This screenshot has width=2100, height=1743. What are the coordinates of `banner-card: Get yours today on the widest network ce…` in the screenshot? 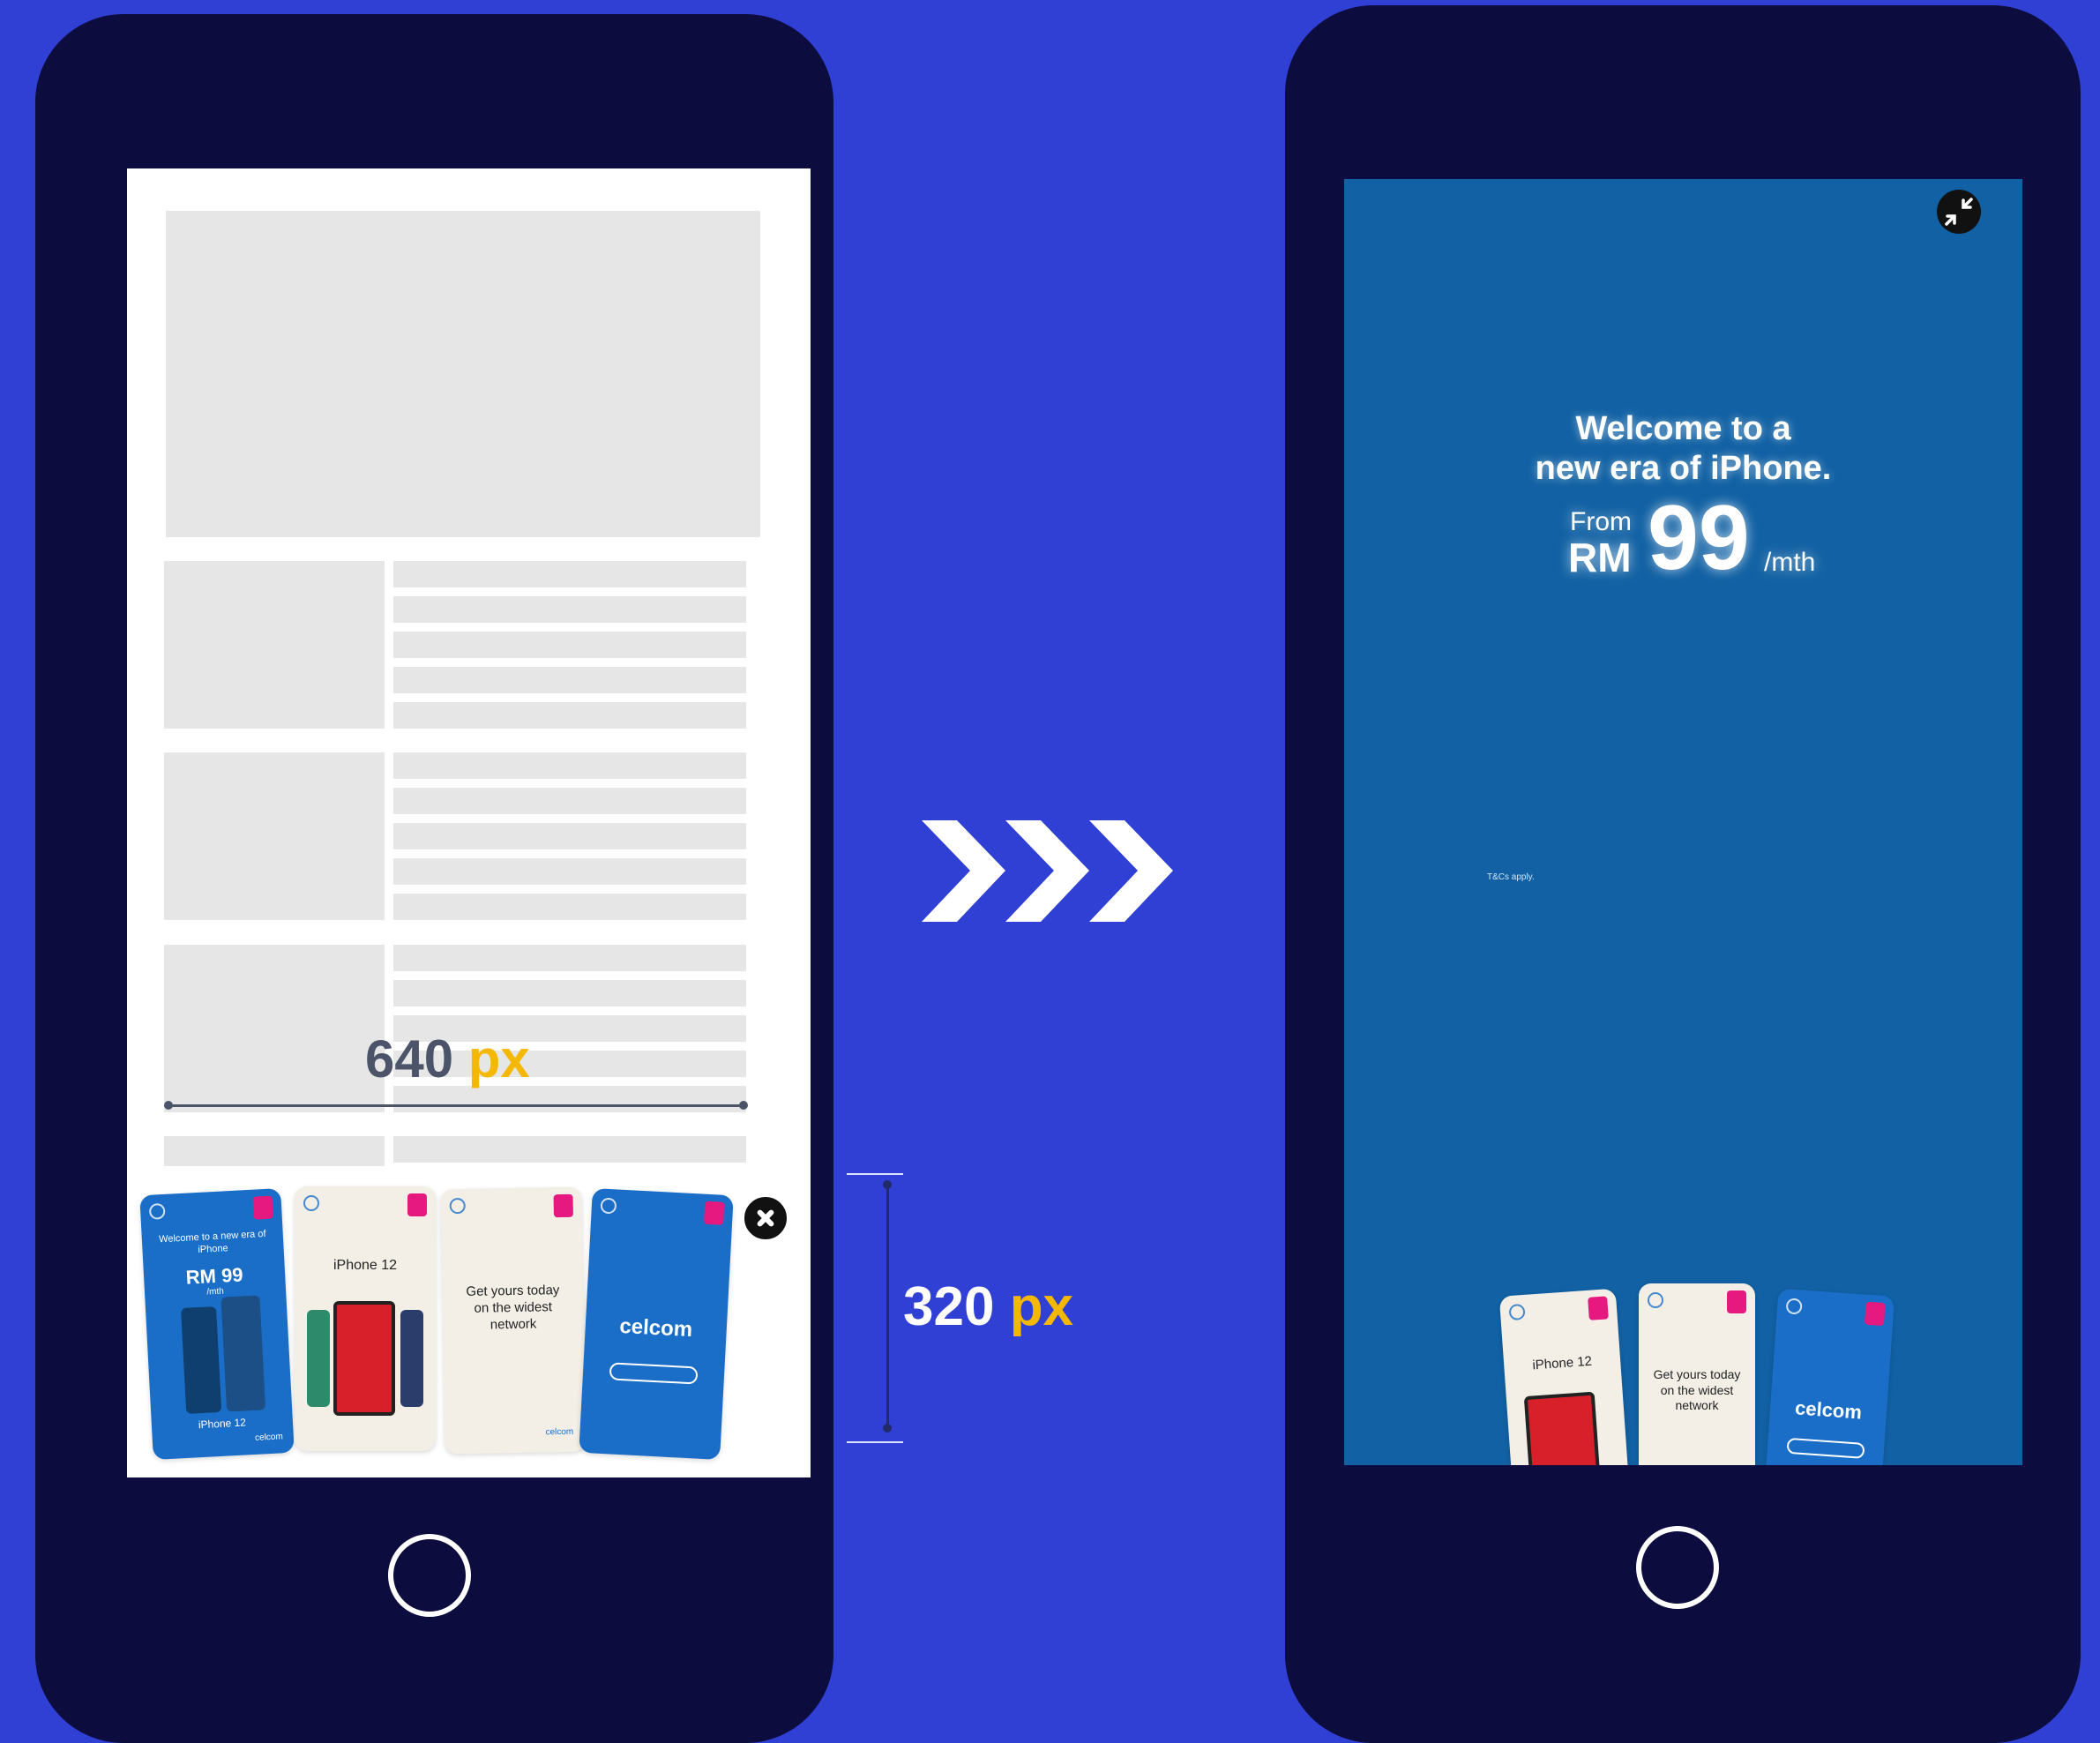 It's located at (513, 1321).